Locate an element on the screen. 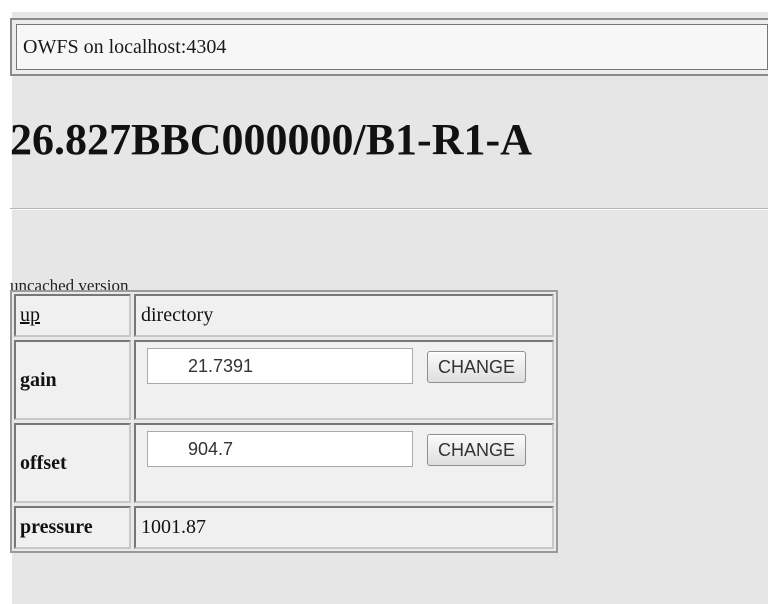 The height and width of the screenshot is (604, 768). offset-input is located at coordinates (280, 449).